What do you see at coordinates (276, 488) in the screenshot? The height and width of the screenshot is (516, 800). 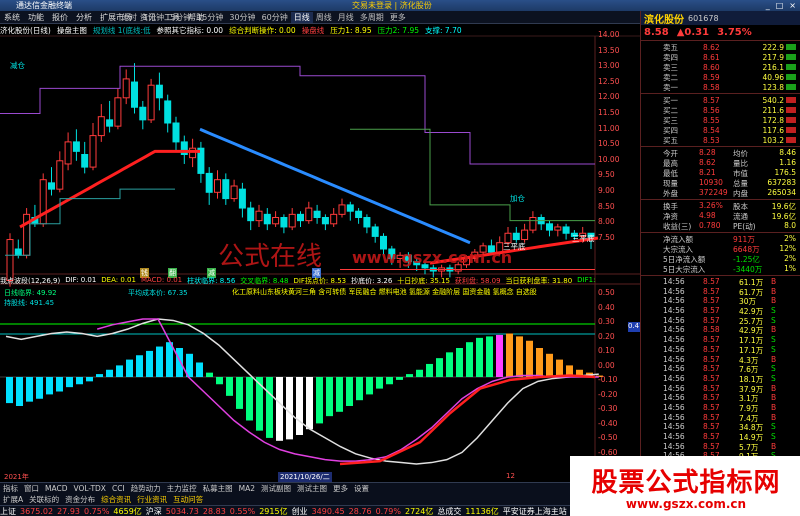 I see `tab-test-sub: 测试副图` at bounding box center [276, 488].